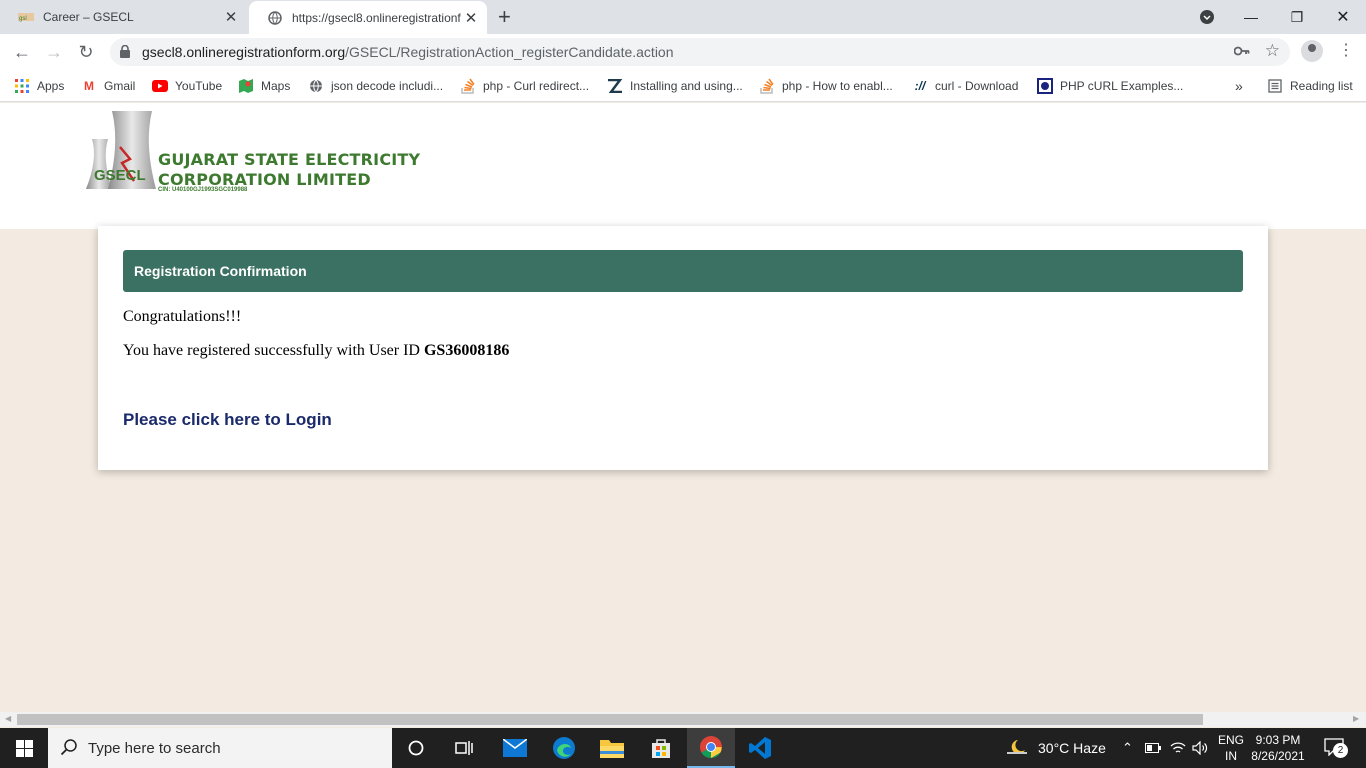 This screenshot has width=1366, height=768. Describe the element at coordinates (464, 748) in the screenshot. I see `task-view-icon` at that location.